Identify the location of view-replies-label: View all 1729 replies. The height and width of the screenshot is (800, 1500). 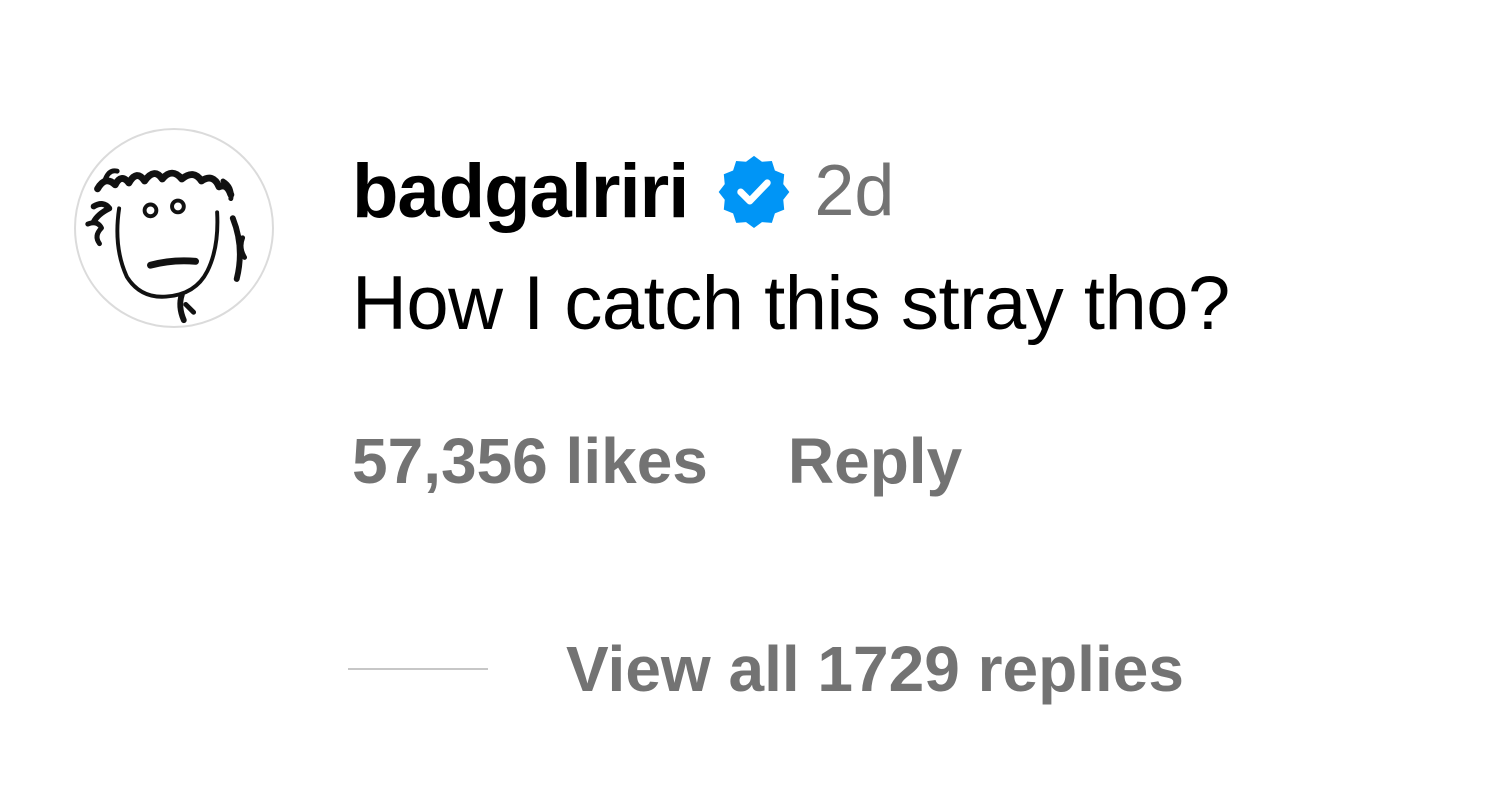
(875, 669).